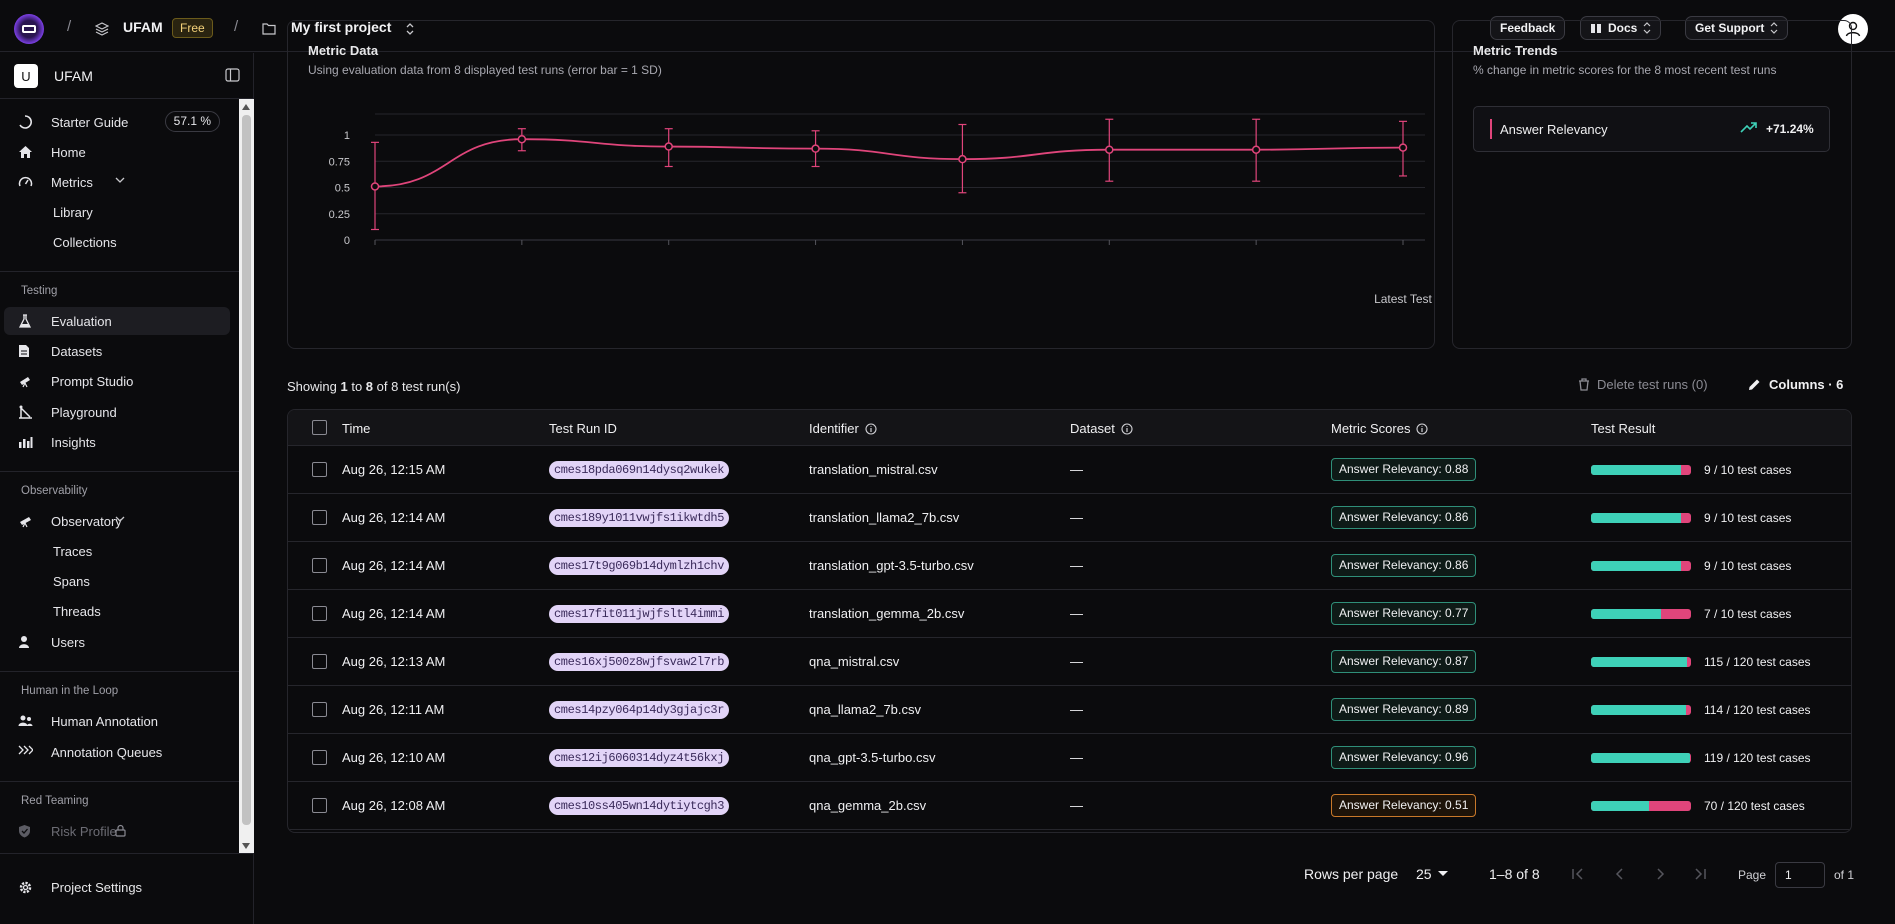  Describe the element at coordinates (815, 148) in the screenshot. I see `data-point` at that location.